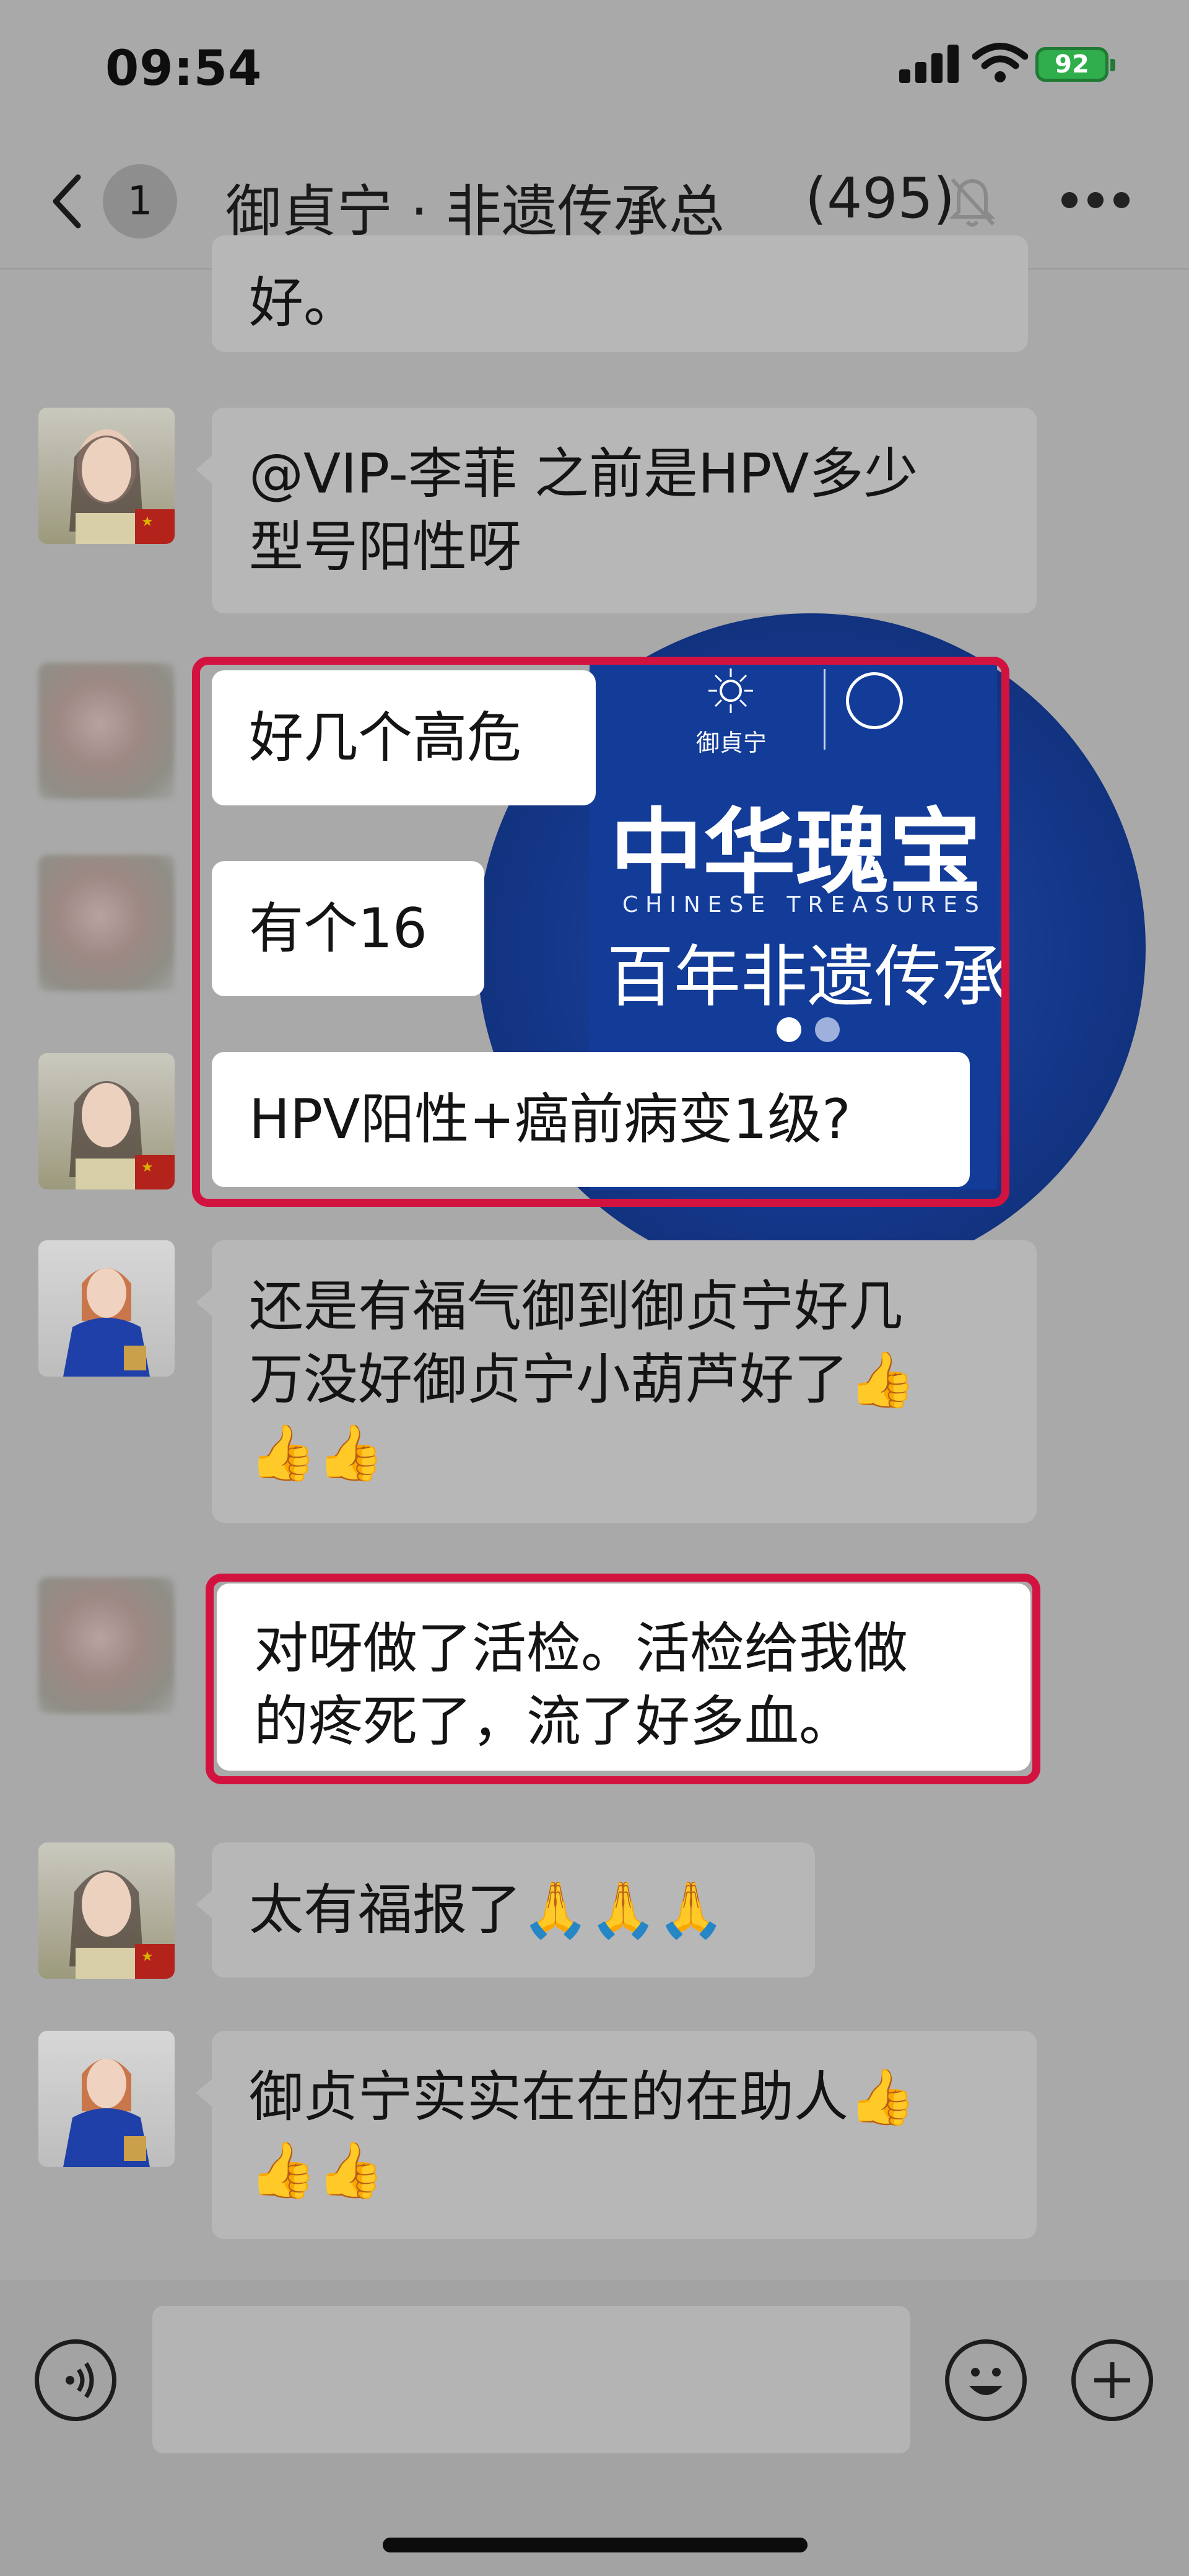  I want to click on battery-icon: 92, so click(1075, 64).